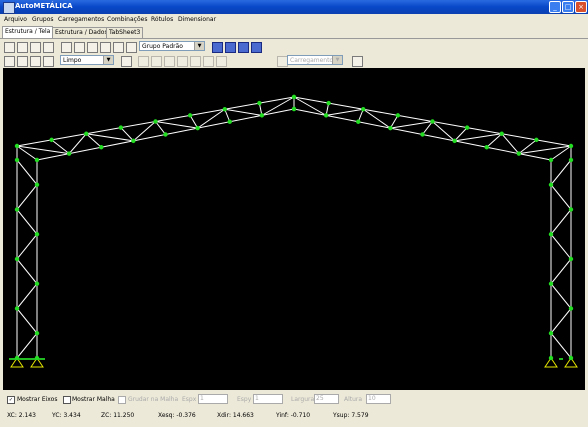 The height and width of the screenshot is (427, 588). Describe the element at coordinates (81, 32) in the screenshot. I see `tab-estrutura-dados: Estrutura / Dados` at that location.